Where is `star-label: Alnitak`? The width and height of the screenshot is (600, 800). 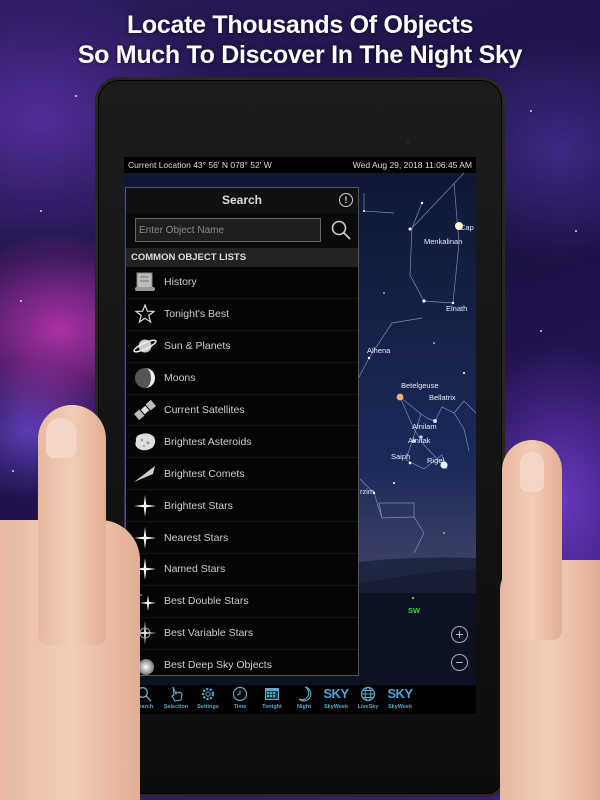 star-label: Alnitak is located at coordinates (419, 440).